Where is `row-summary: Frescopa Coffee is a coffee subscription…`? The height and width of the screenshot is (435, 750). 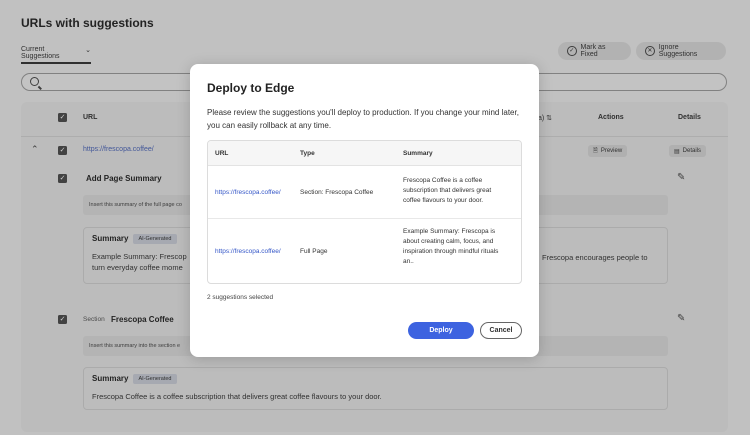 row-summary: Frescopa Coffee is a coffee subscription… is located at coordinates (447, 190).